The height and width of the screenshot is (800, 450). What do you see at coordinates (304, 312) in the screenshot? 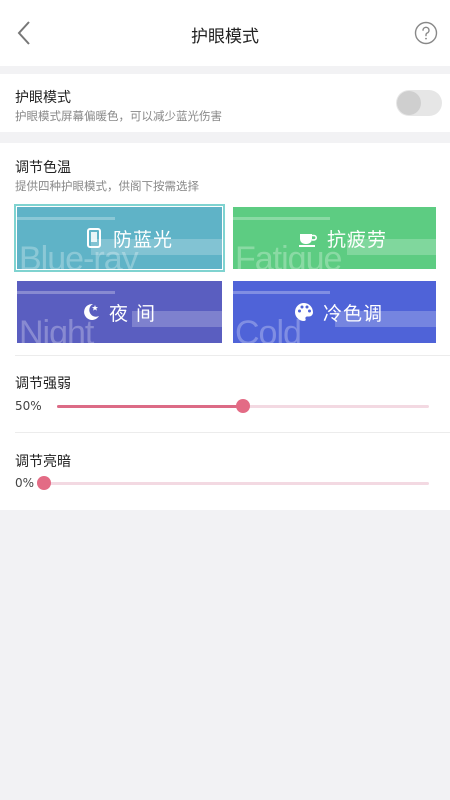
I see `palette-icon` at bounding box center [304, 312].